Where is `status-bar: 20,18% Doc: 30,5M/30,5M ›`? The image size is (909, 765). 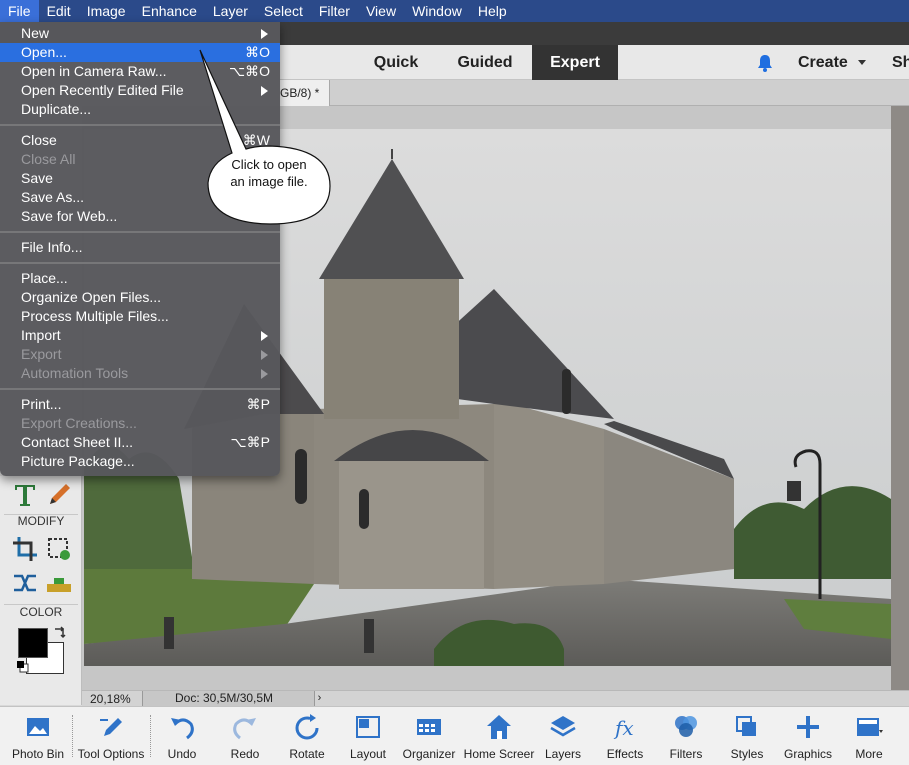 status-bar: 20,18% Doc: 30,5M/30,5M › is located at coordinates (495, 698).